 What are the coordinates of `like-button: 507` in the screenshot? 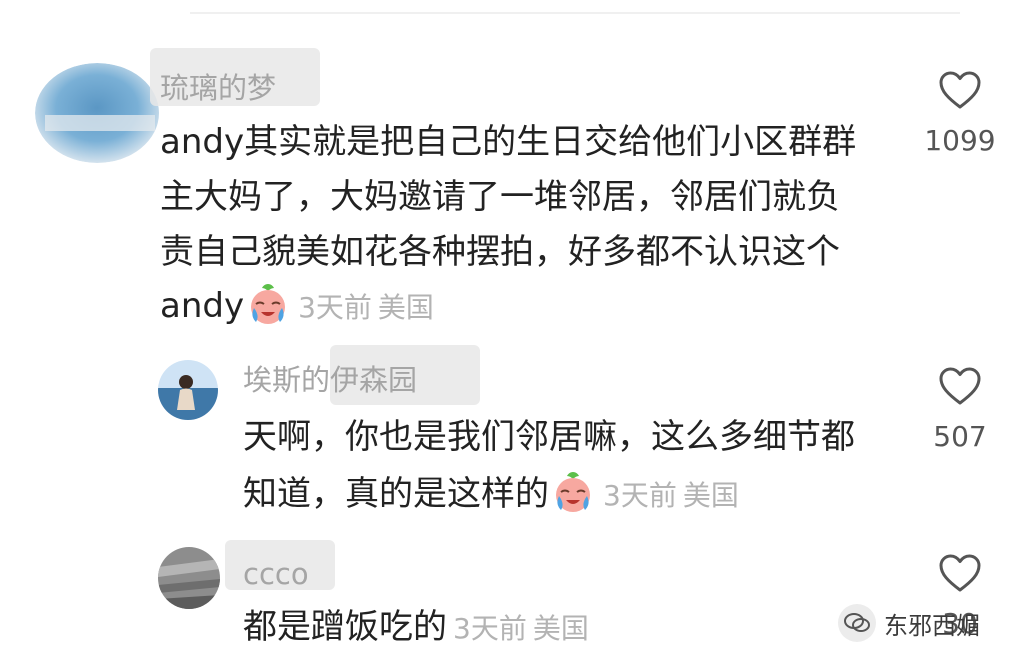 It's located at (960, 409).